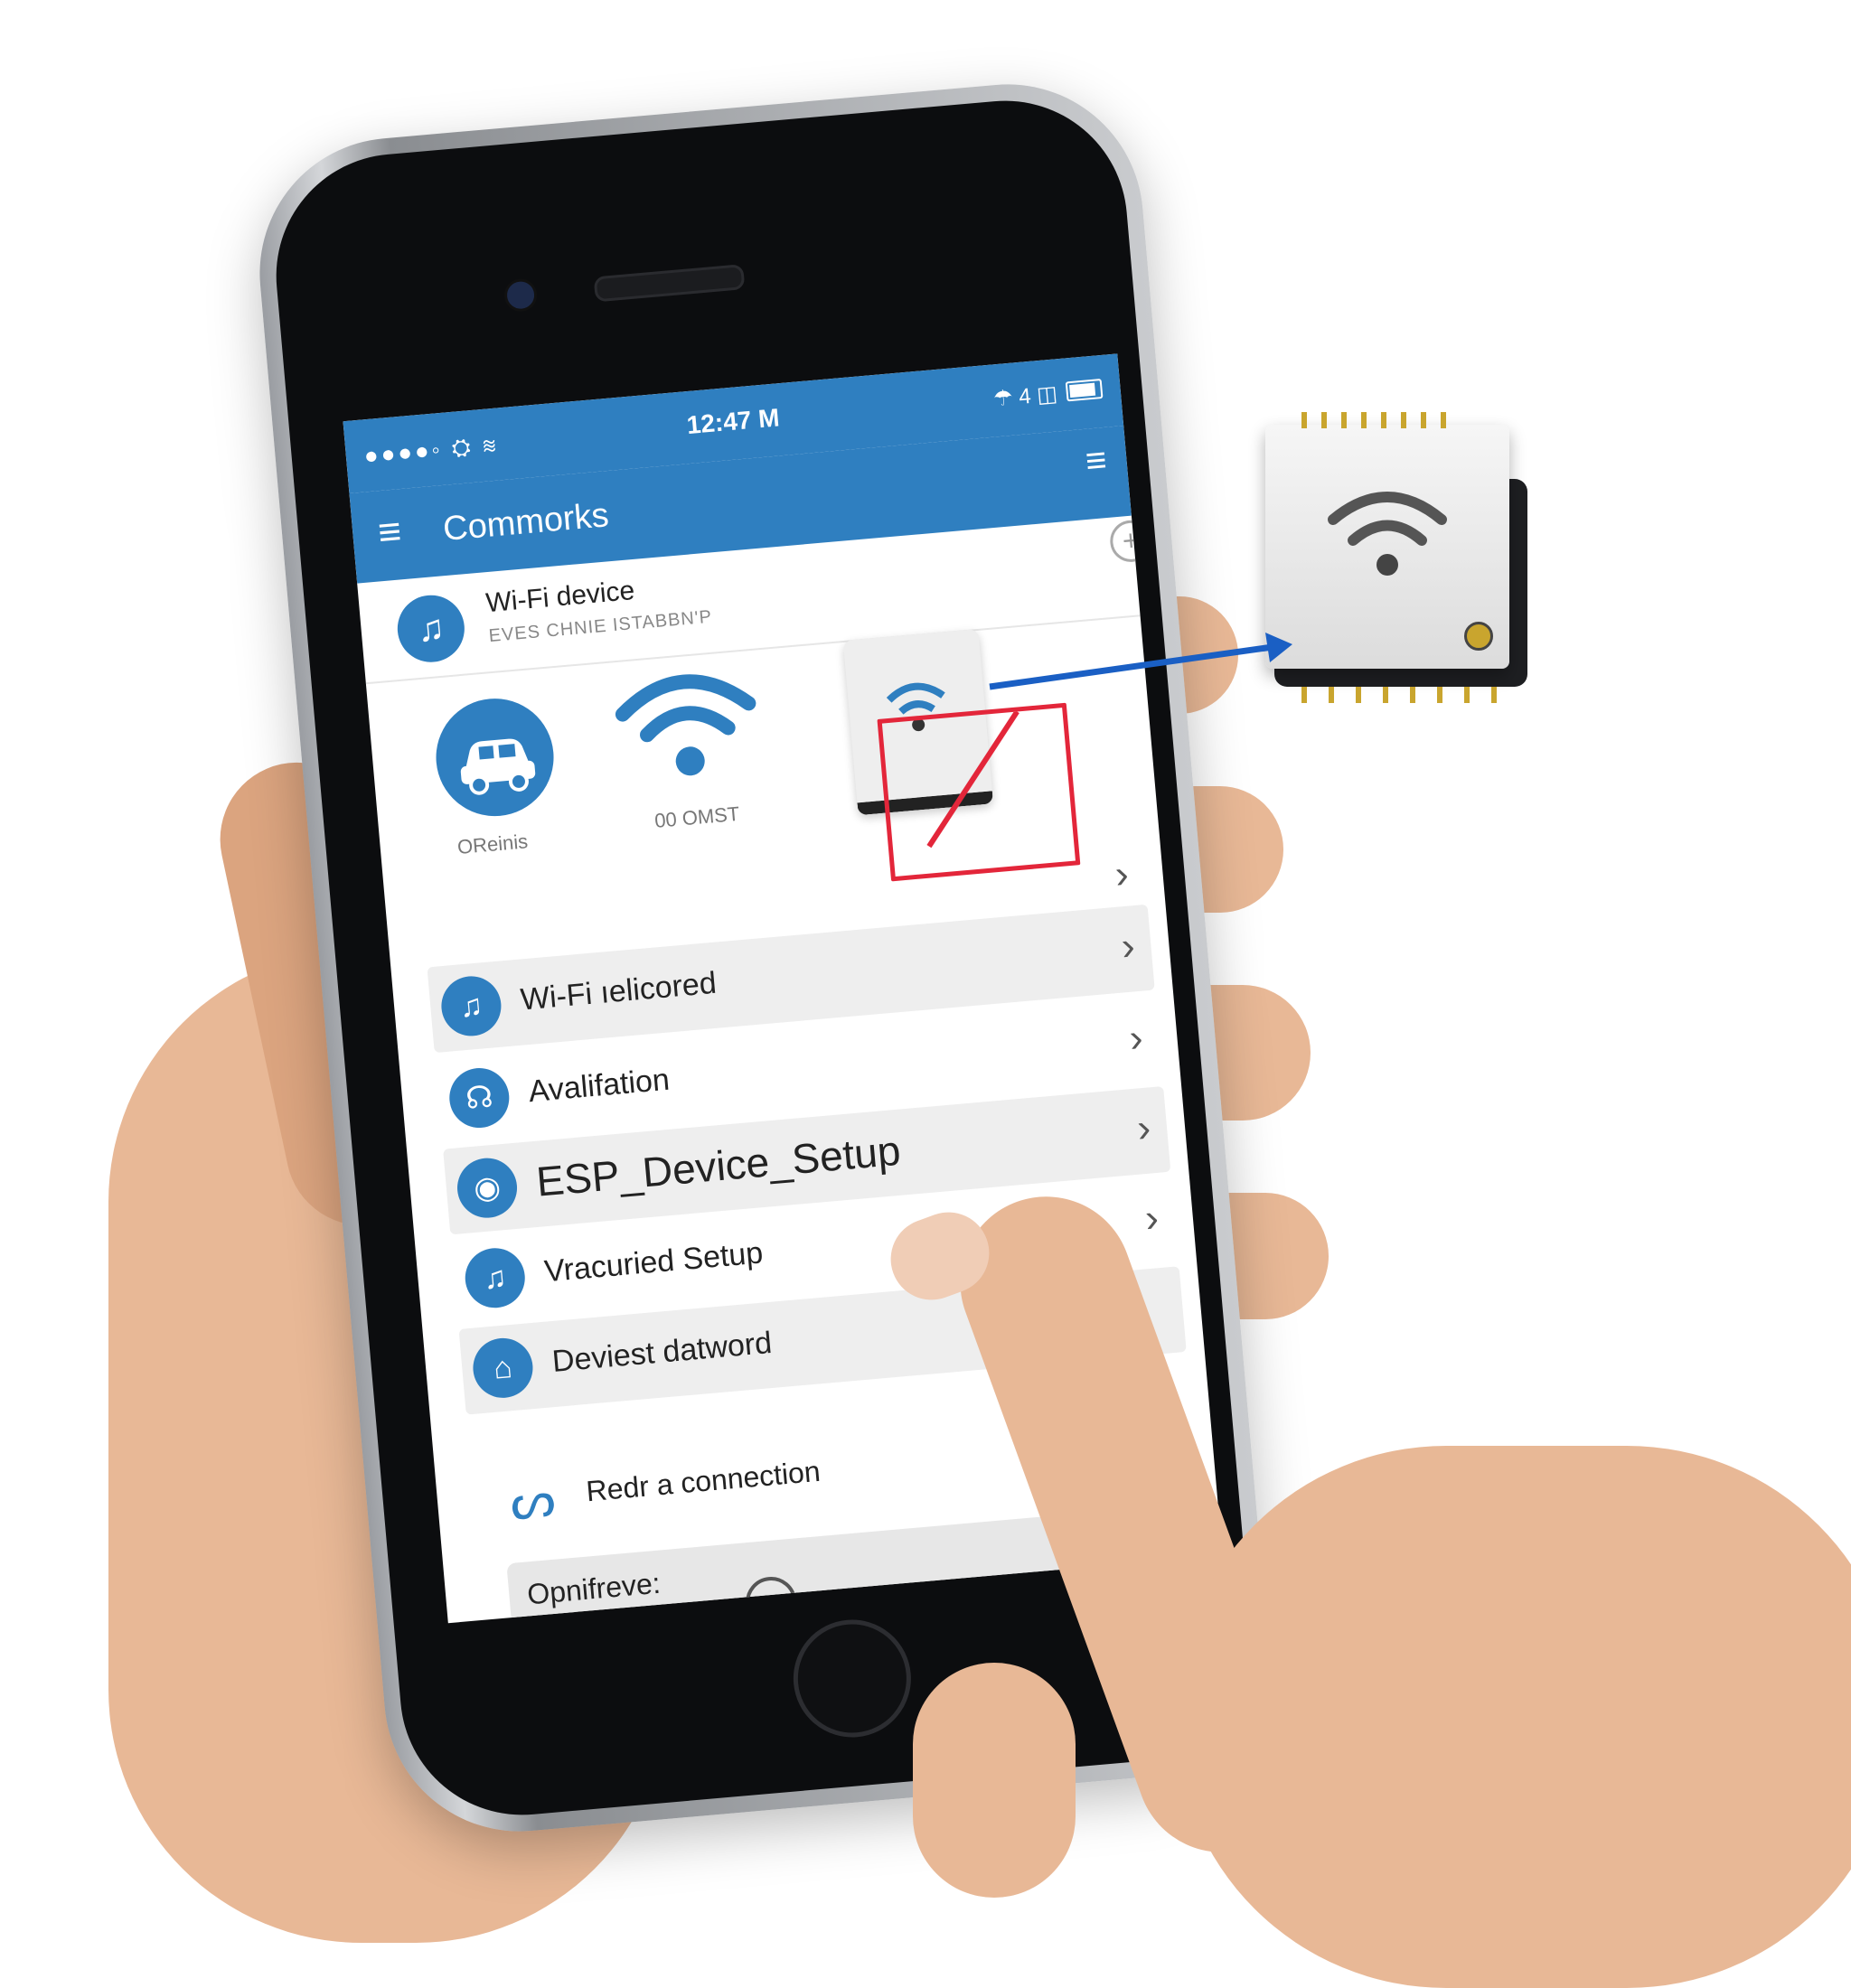 Image resolution: width=1851 pixels, height=1988 pixels. Describe the element at coordinates (718, 1165) in the screenshot. I see `list-item-label: ESP_Device_Setup` at that location.